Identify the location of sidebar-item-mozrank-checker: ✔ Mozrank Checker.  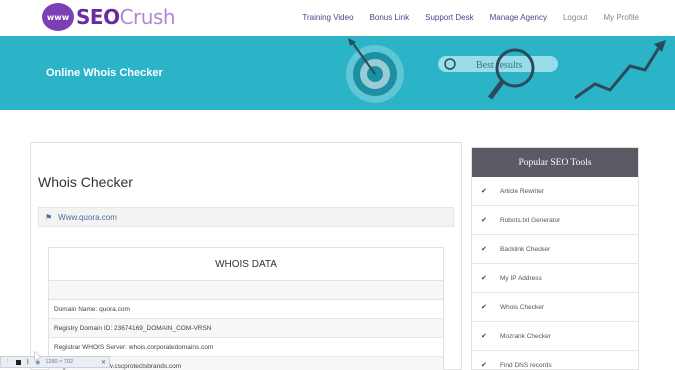
(555, 336).